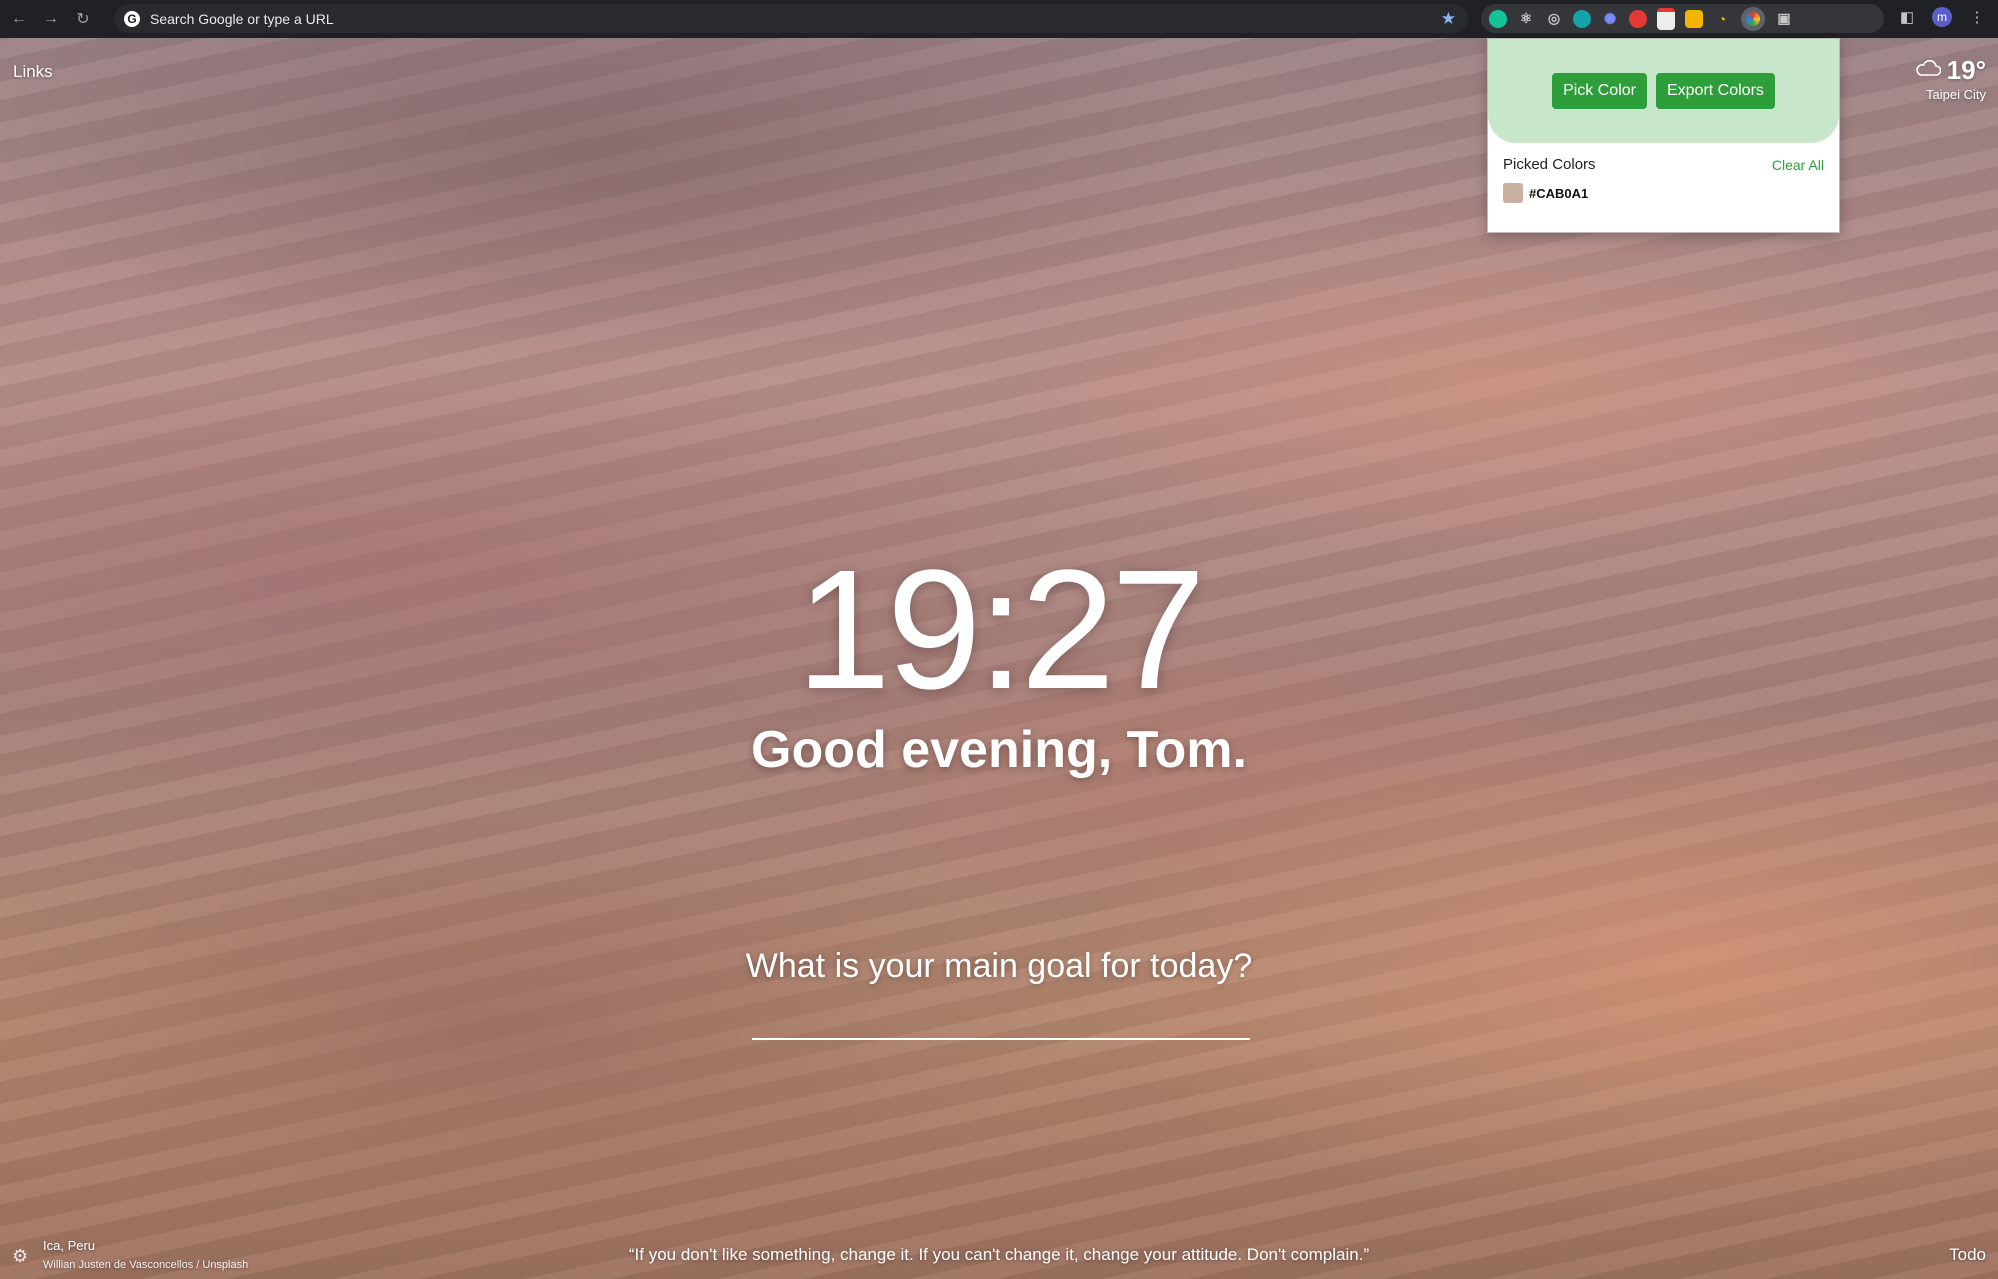  Describe the element at coordinates (1798, 165) in the screenshot. I see `clear-all-button: Clear All` at that location.